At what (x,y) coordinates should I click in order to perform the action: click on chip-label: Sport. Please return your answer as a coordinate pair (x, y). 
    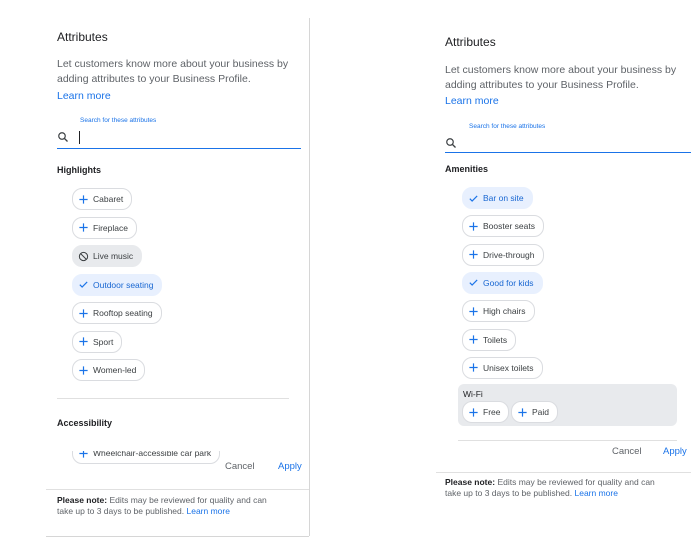
    Looking at the image, I should click on (103, 341).